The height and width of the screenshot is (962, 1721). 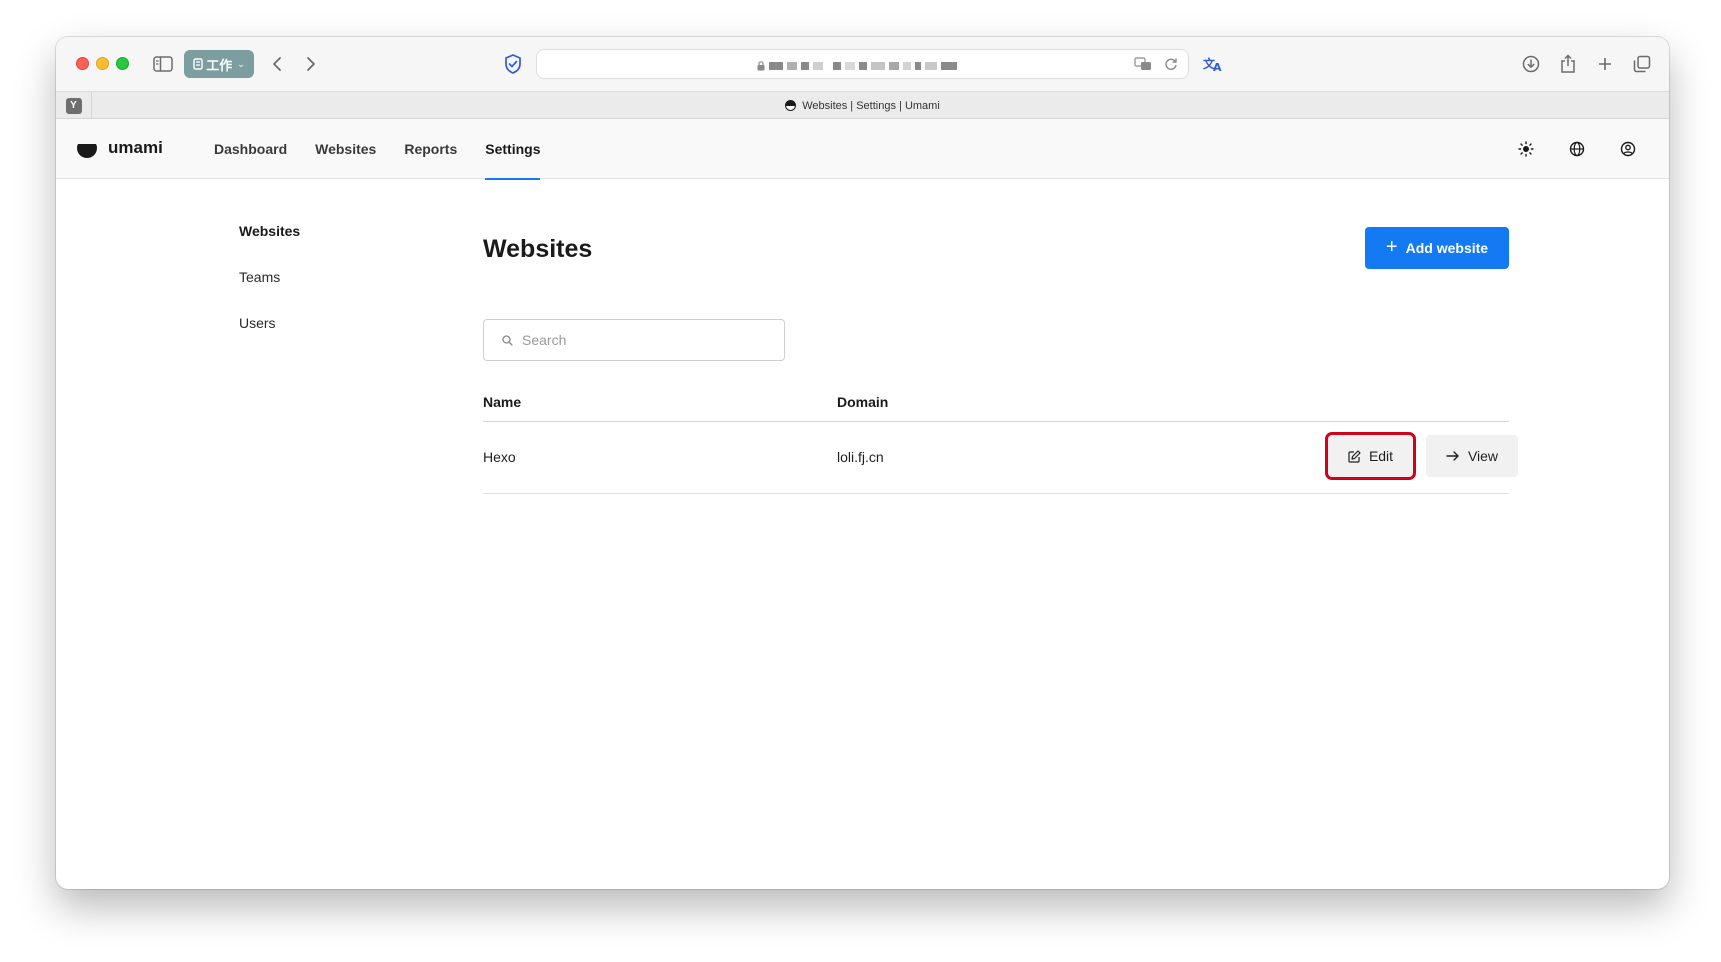 What do you see at coordinates (996, 406) in the screenshot?
I see `table-header: Name Domain` at bounding box center [996, 406].